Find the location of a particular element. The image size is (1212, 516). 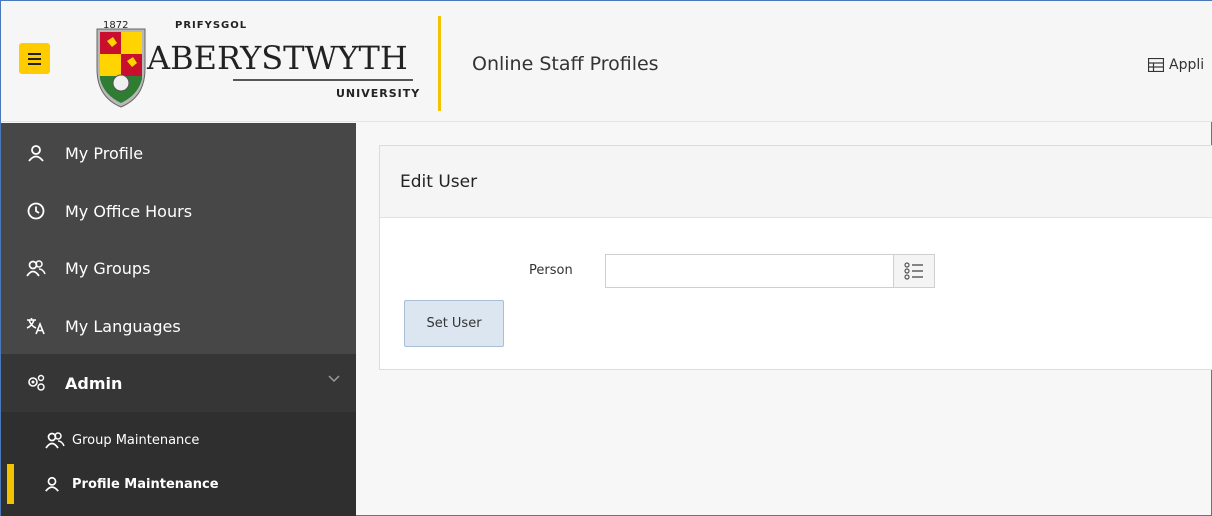

sidebar-item-profile-maintenance: Profile Maintenance is located at coordinates (178, 484).